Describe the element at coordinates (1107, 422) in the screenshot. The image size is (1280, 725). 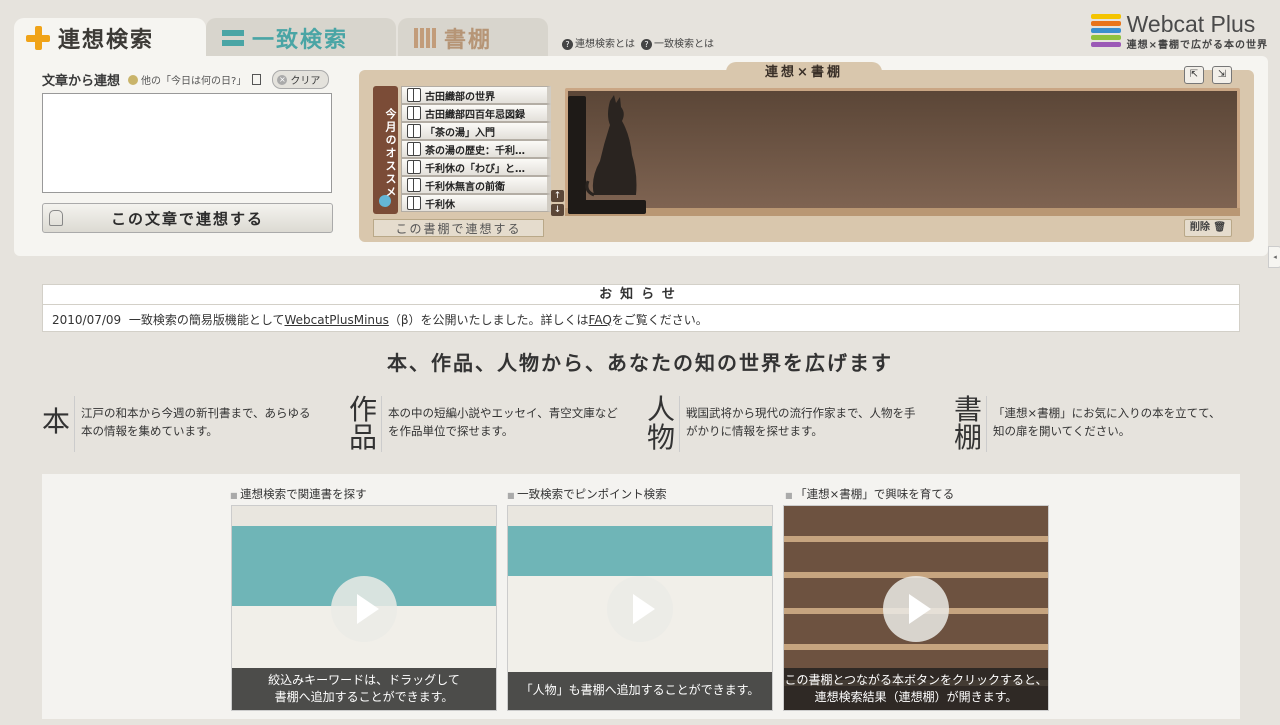
I see `feature-text: 「連想×書棚」にお気に入りの本を立てて、知の扉を開いてください。` at that location.